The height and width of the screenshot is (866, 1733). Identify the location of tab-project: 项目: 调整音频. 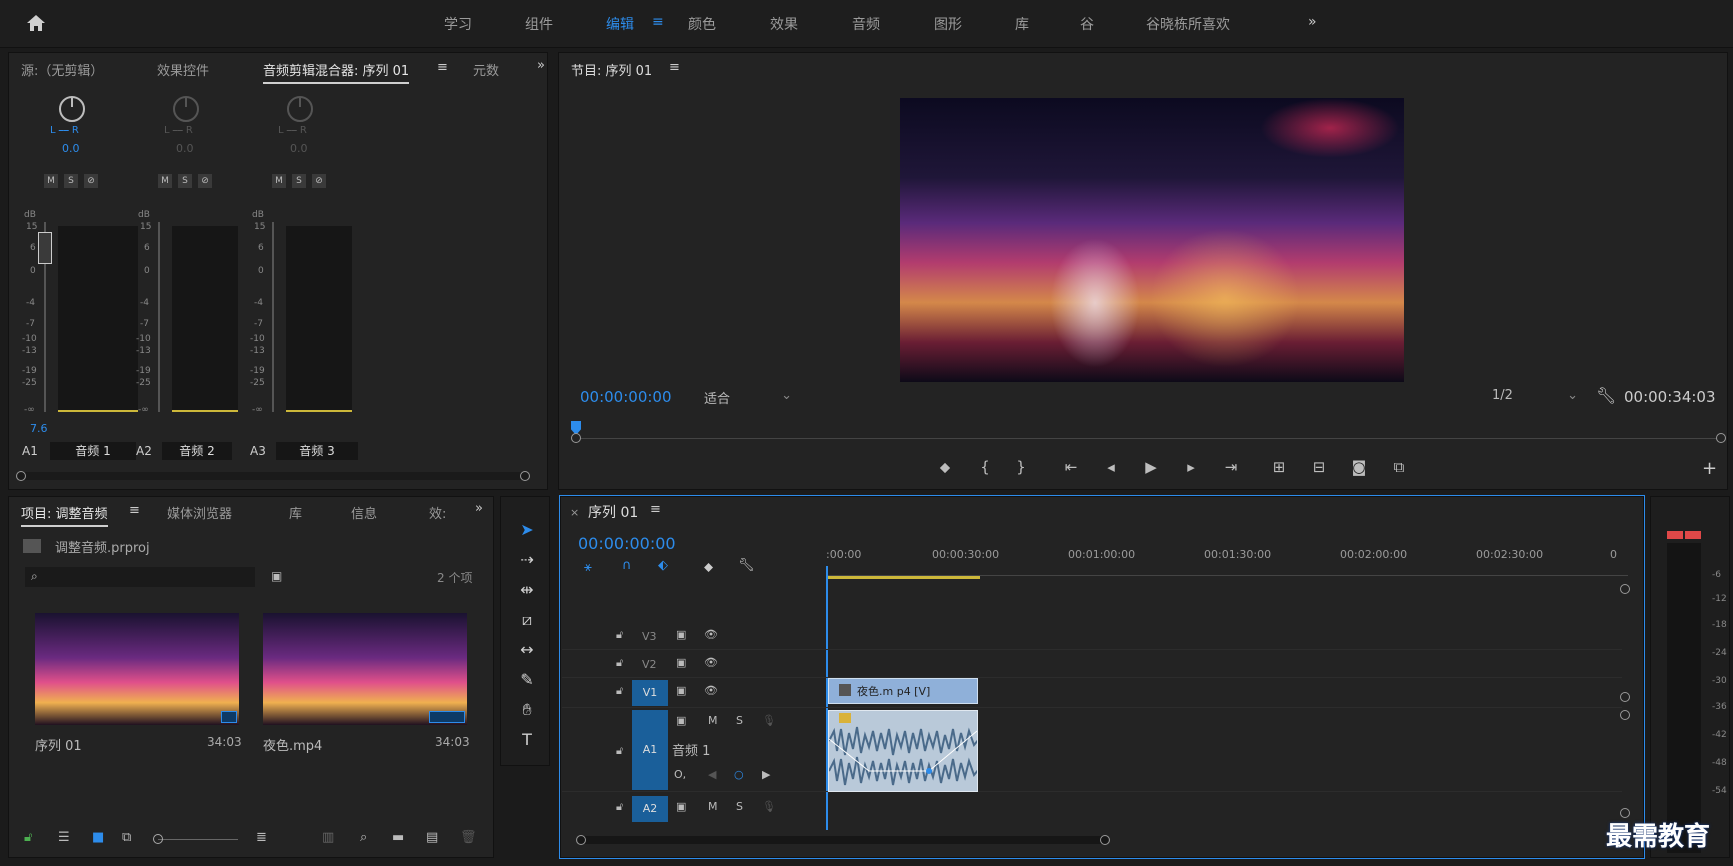
(64, 515).